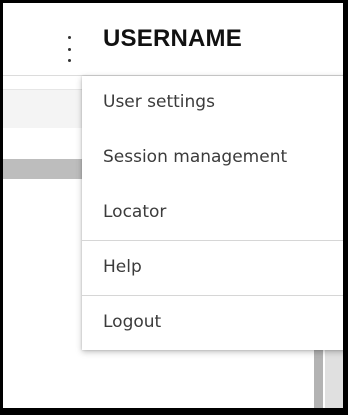 This screenshot has width=348, height=415. Describe the element at coordinates (195, 157) in the screenshot. I see `menu-item-label: Session management` at that location.